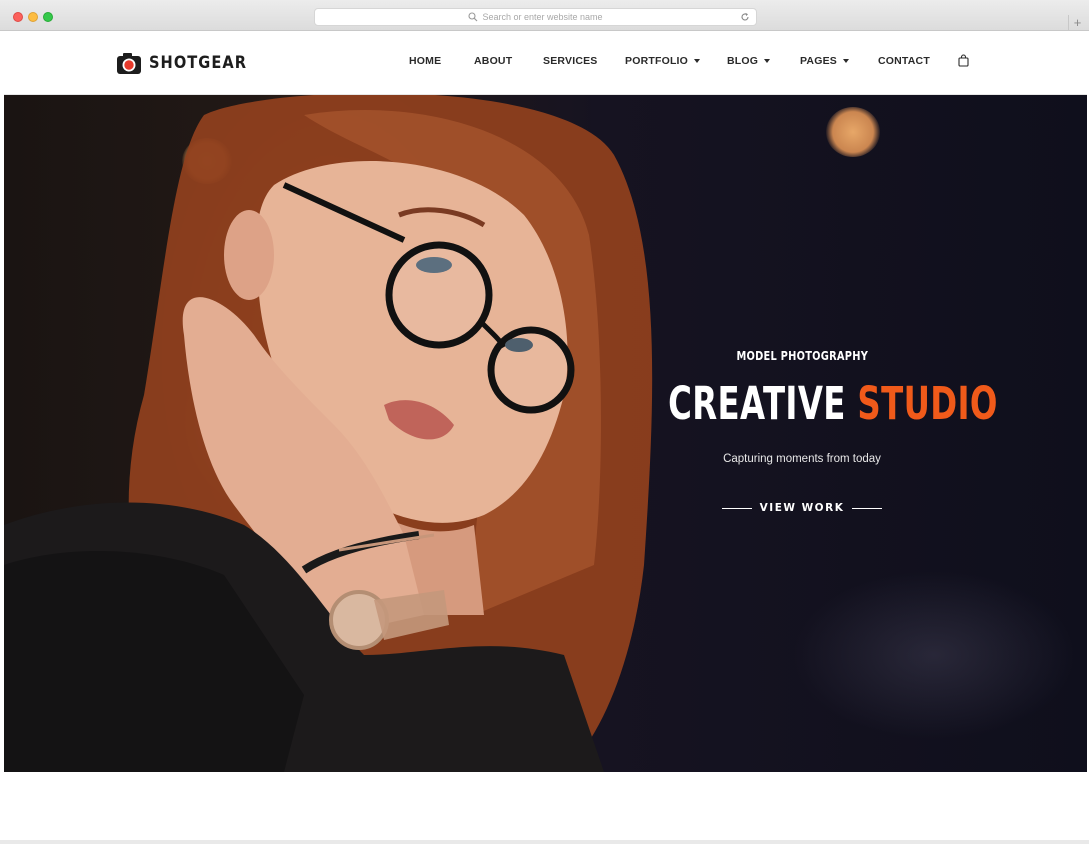 The height and width of the screenshot is (844, 1089). I want to click on reload-icon, so click(745, 17).